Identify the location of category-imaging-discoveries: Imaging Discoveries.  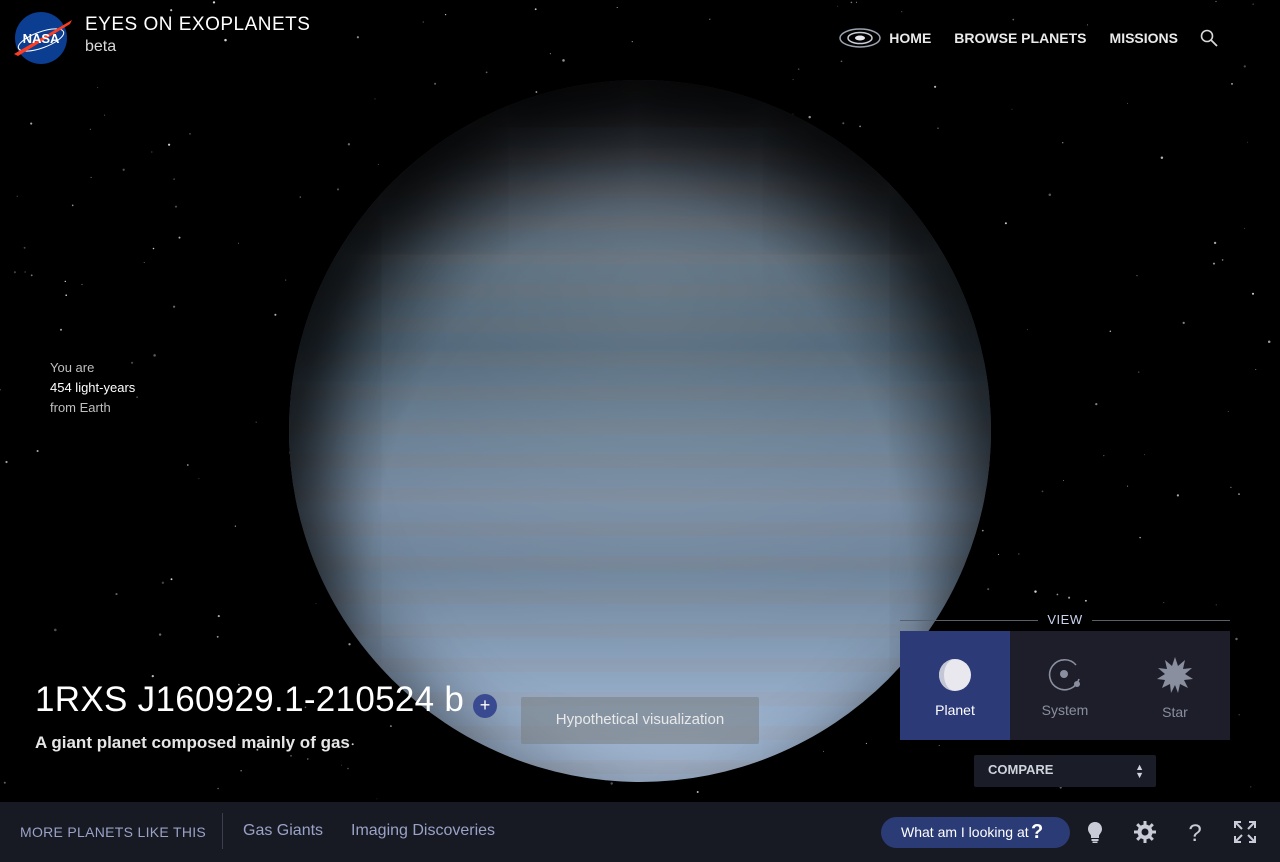
(423, 831).